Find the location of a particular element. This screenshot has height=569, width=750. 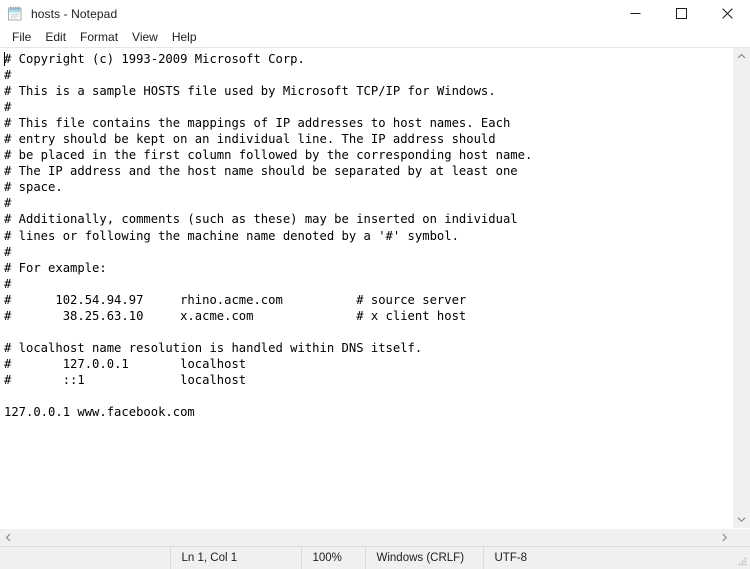

close-icon is located at coordinates (727, 13).